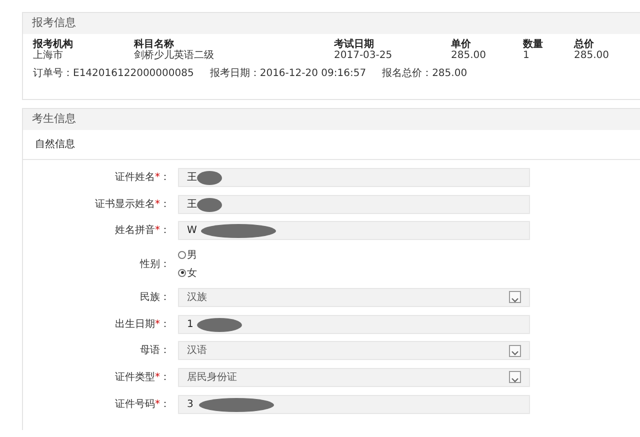 Image resolution: width=640 pixels, height=437 pixels. Describe the element at coordinates (187, 273) in the screenshot. I see `radio-option: 女` at that location.